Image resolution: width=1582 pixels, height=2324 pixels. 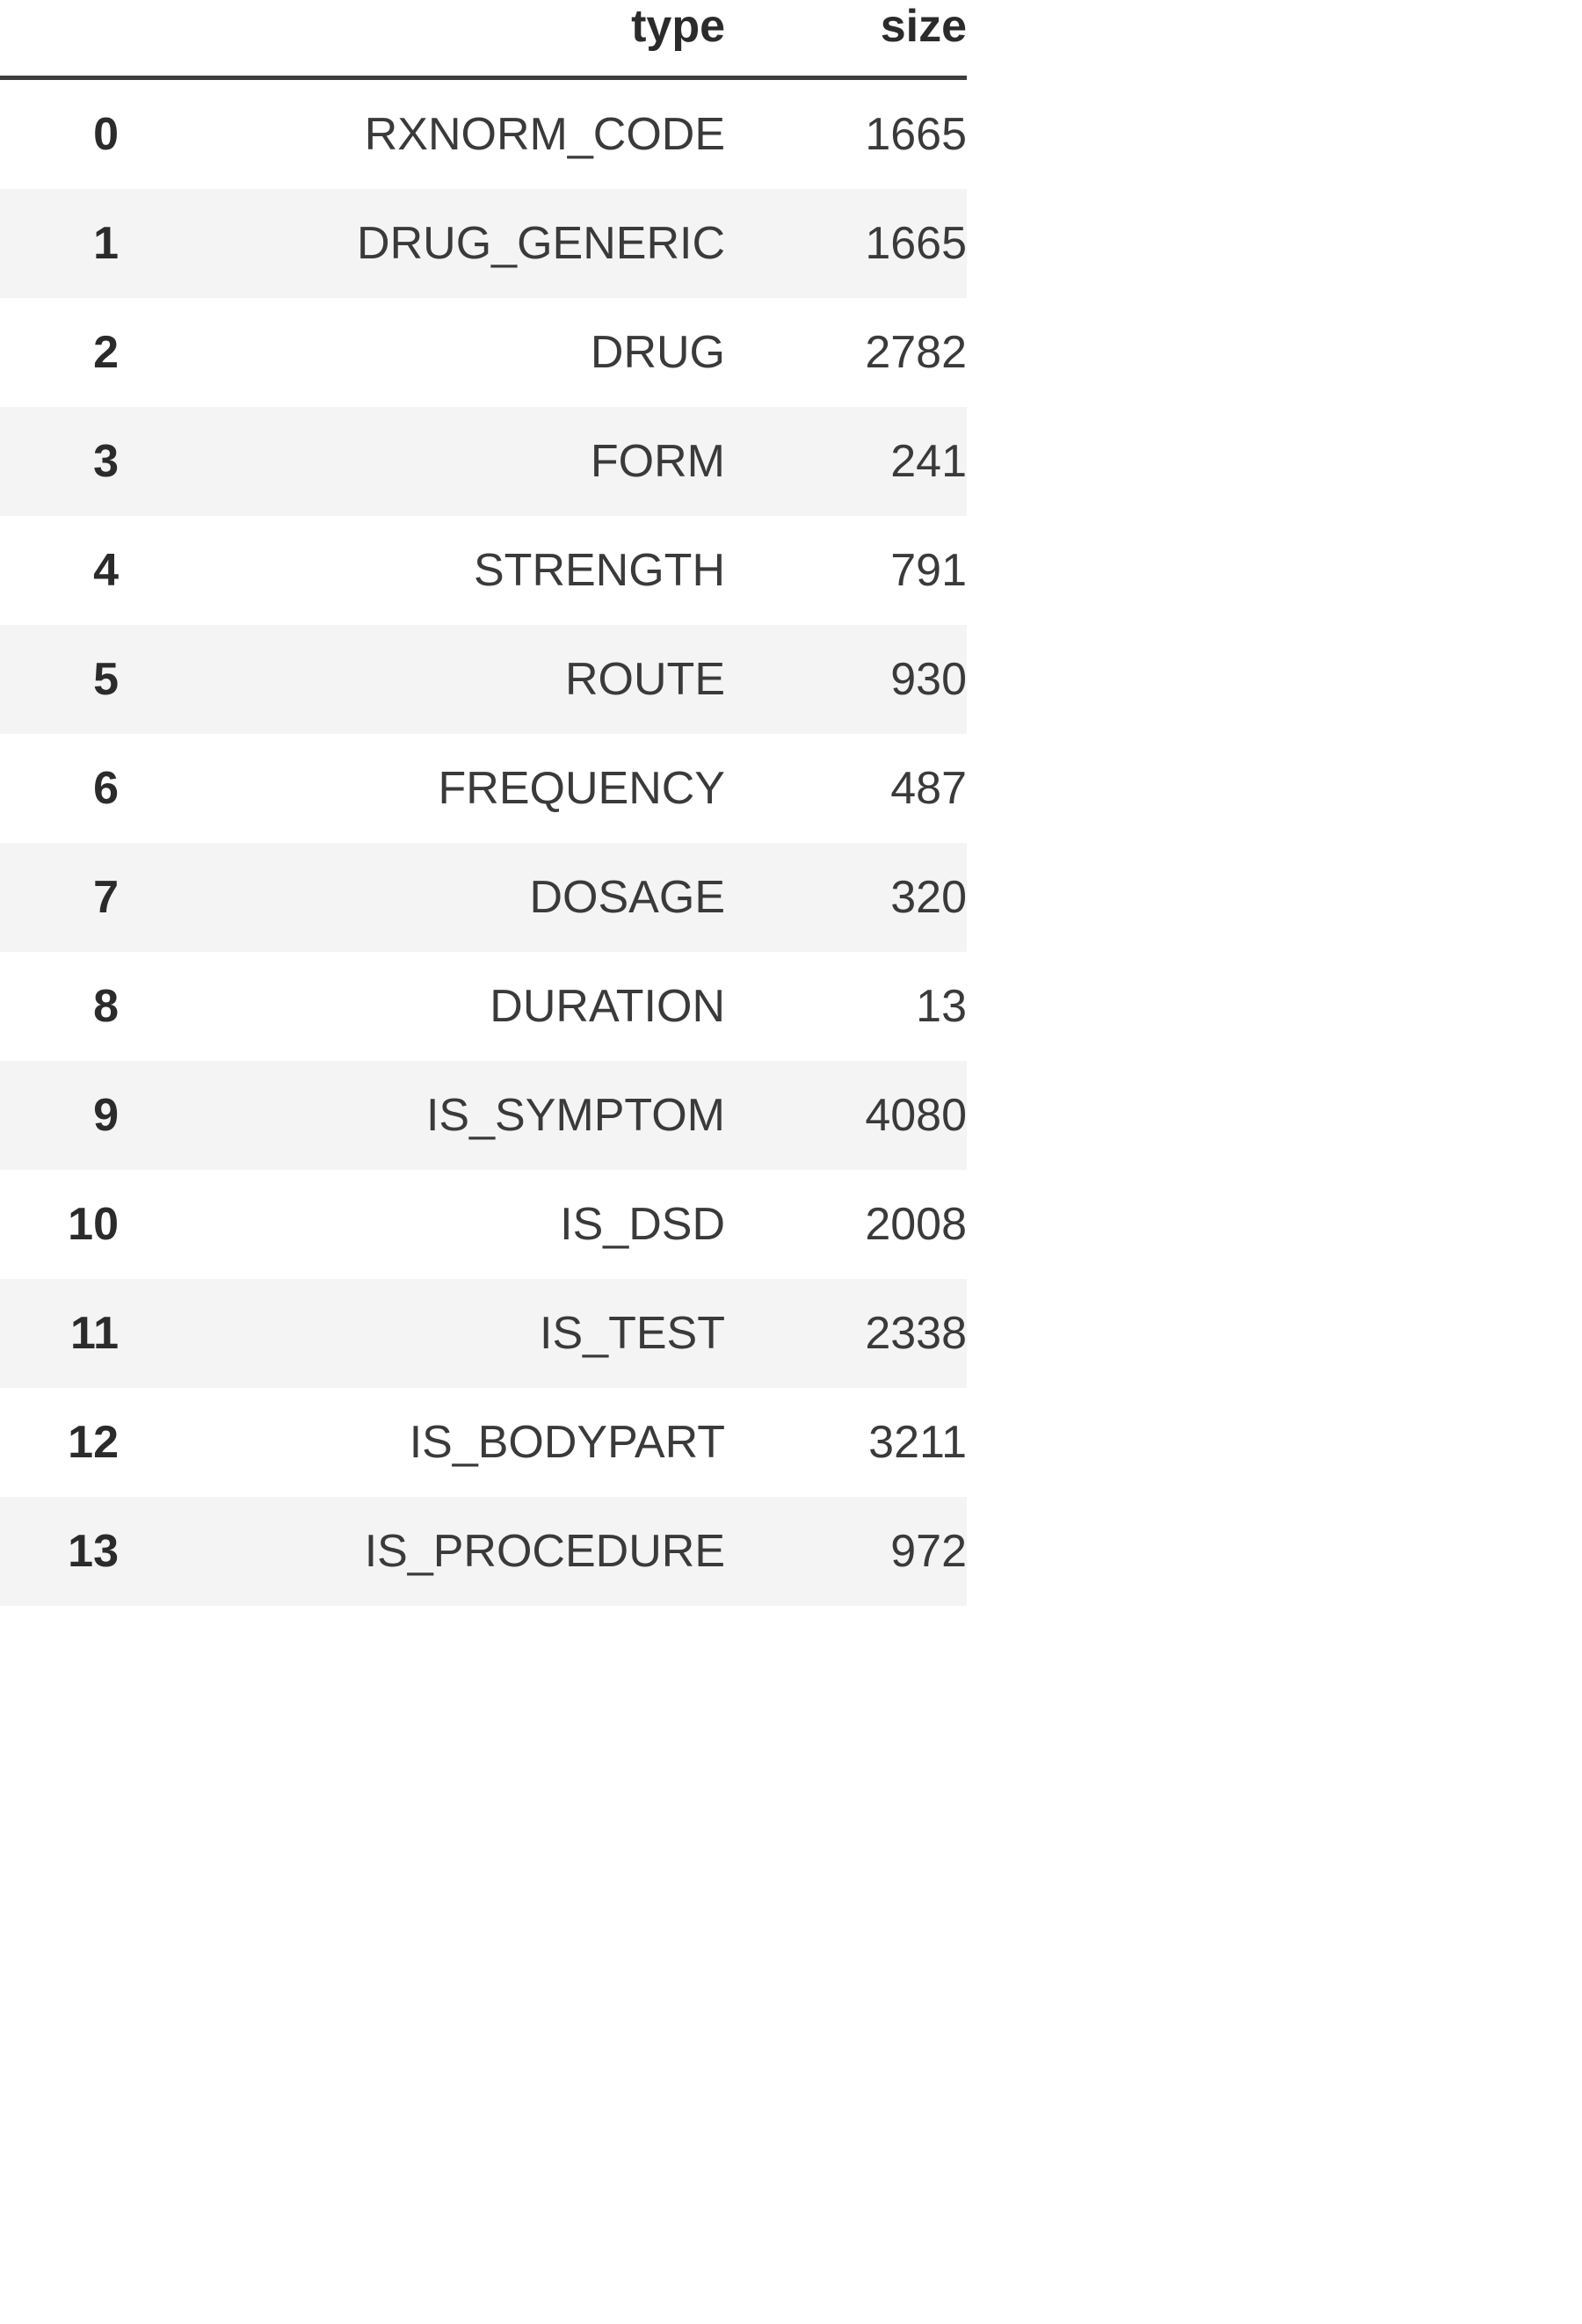 I want to click on row-index: 13, so click(x=60, y=1551).